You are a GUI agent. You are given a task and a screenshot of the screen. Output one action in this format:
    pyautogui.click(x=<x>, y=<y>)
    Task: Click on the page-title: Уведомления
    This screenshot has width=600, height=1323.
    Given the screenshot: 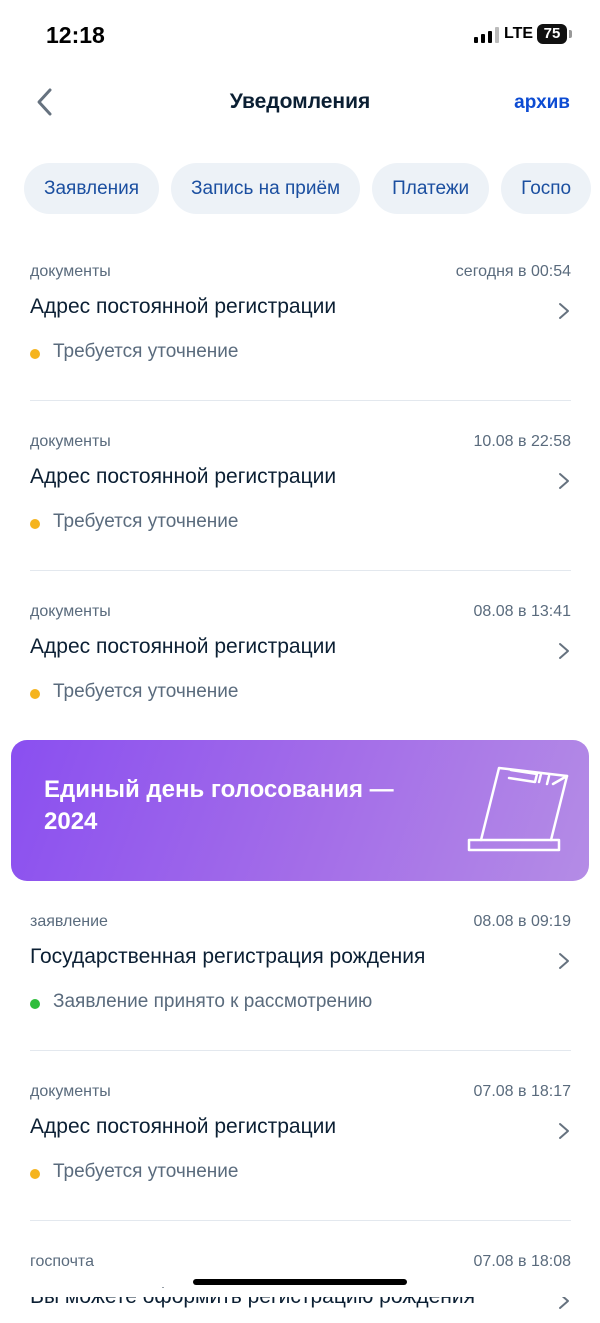 What is the action you would take?
    pyautogui.click(x=300, y=101)
    